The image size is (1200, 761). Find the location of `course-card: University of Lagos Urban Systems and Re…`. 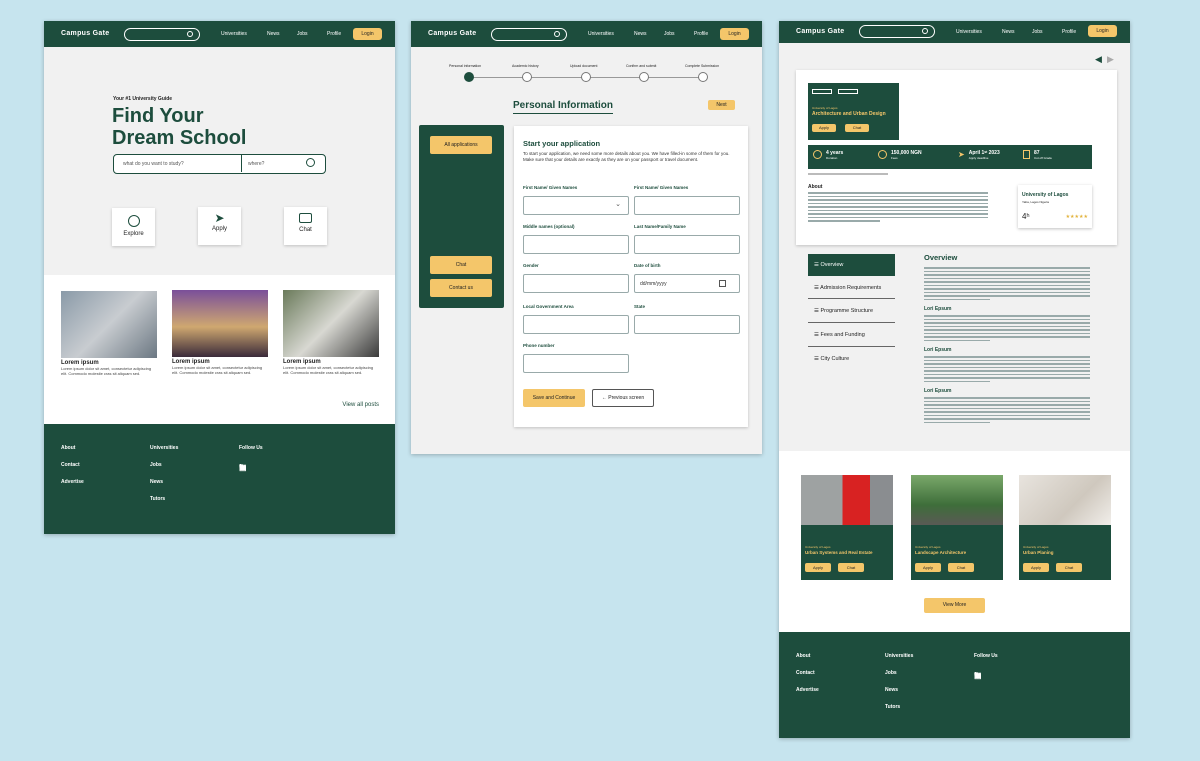

course-card: University of Lagos Urban Systems and Re… is located at coordinates (847, 527).